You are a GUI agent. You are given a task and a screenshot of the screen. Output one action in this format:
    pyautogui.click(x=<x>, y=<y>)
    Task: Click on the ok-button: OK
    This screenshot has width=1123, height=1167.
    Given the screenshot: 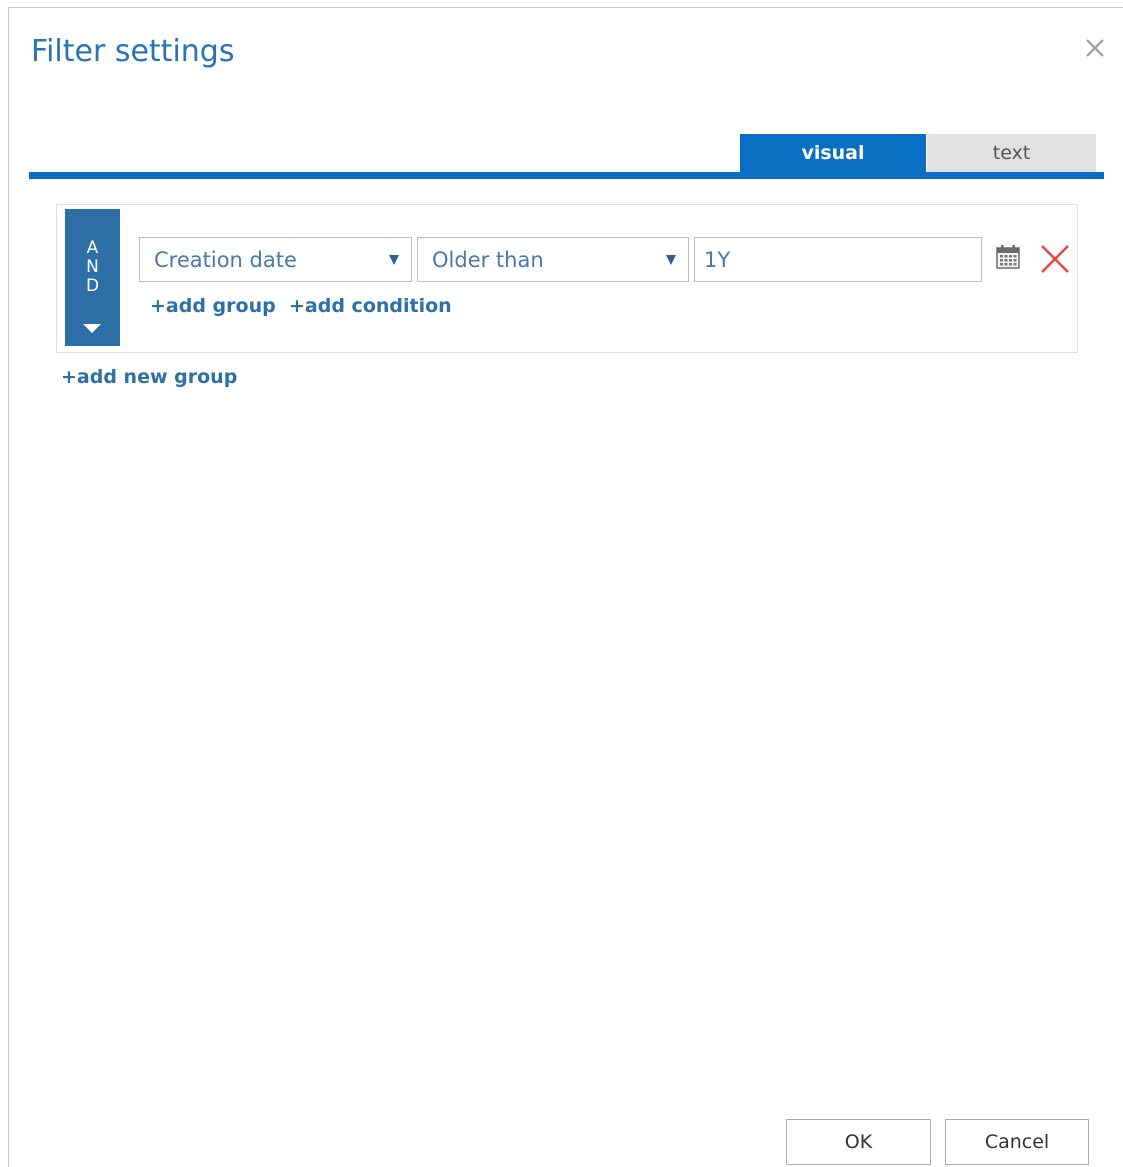 What is the action you would take?
    pyautogui.click(x=858, y=1142)
    